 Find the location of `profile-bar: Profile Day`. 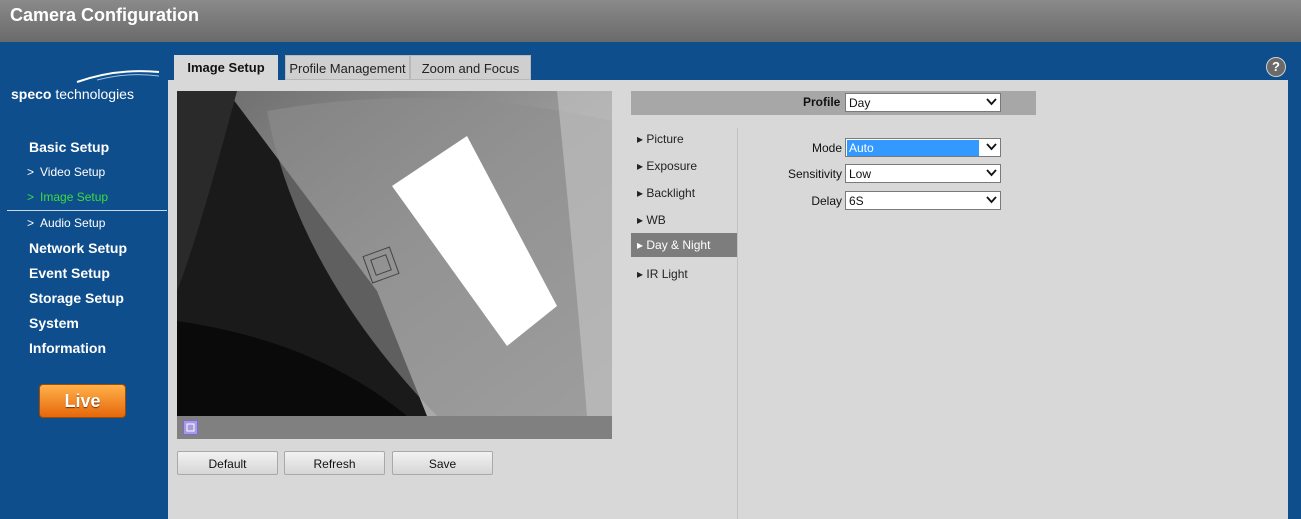

profile-bar: Profile Day is located at coordinates (833, 103).